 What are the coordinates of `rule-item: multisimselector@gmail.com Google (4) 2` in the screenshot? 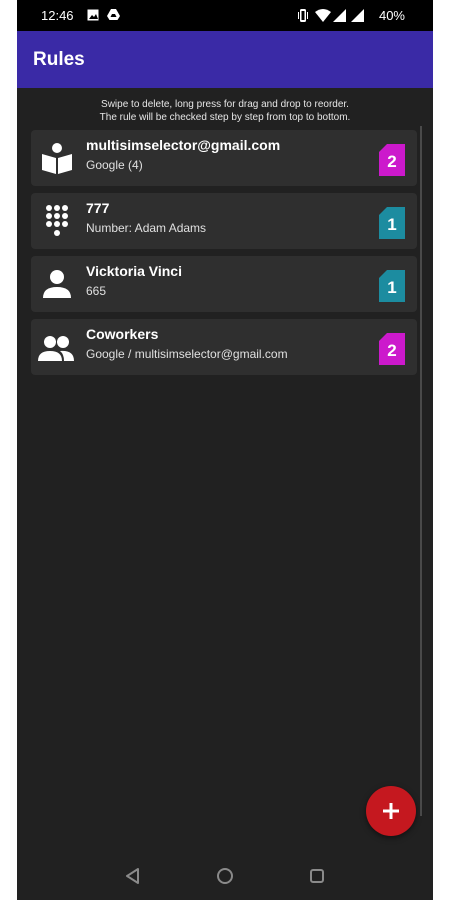 It's located at (224, 158).